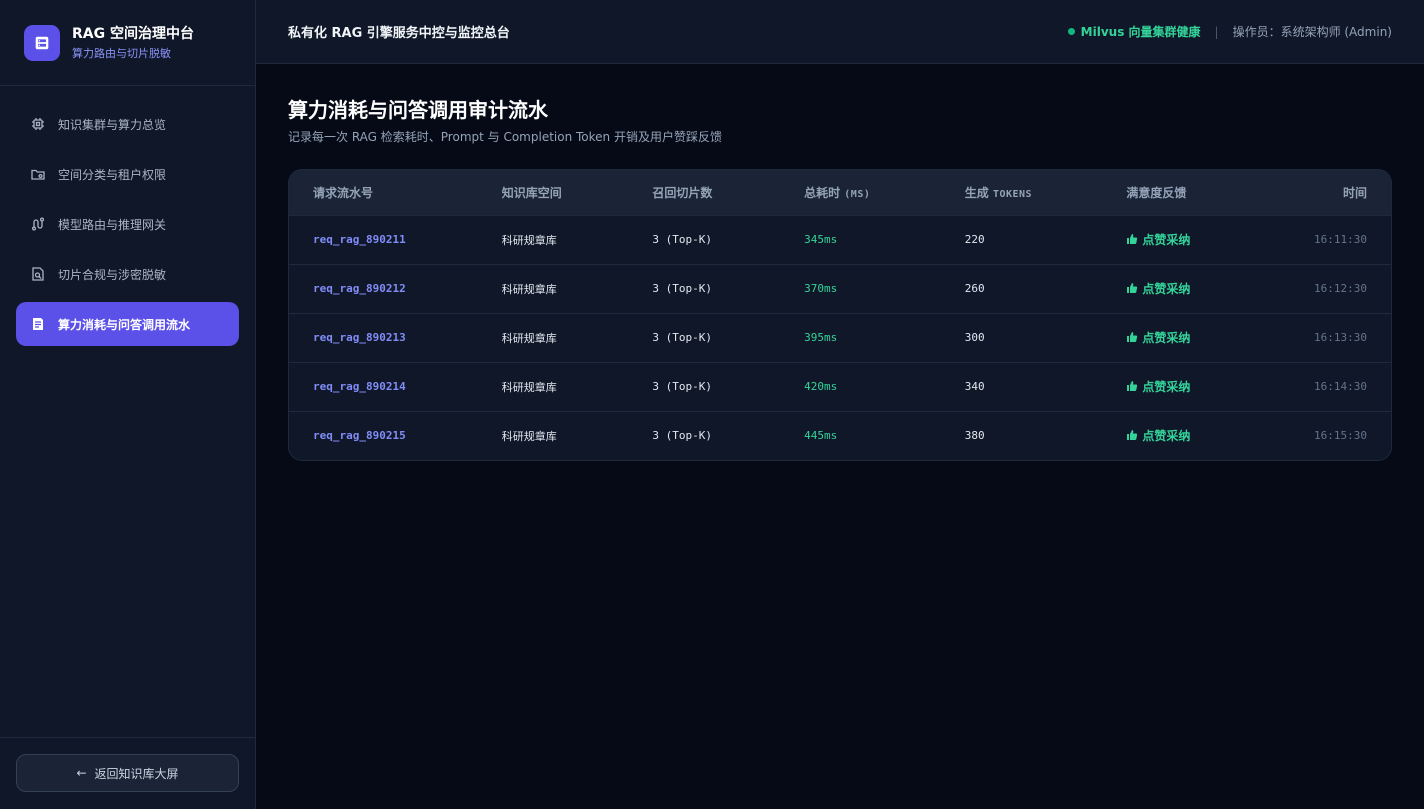  Describe the element at coordinates (821, 239) in the screenshot. I see `cell-latency: 345ms` at that location.